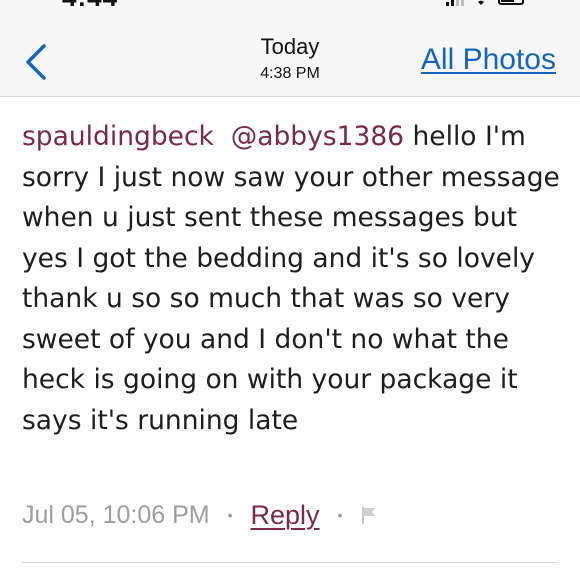 This screenshot has height=580, width=580. Describe the element at coordinates (290, 55) in the screenshot. I see `navigation-header: Today 4:38 PM All Photos` at that location.